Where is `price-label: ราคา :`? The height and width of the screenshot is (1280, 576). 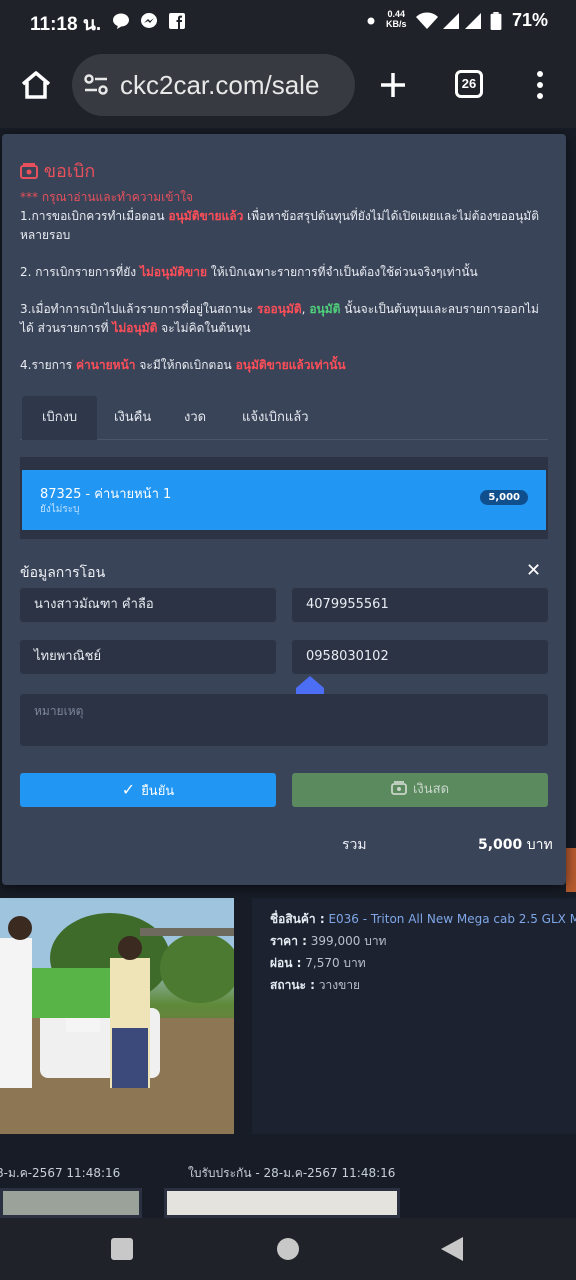 price-label: ราคา : is located at coordinates (288, 941).